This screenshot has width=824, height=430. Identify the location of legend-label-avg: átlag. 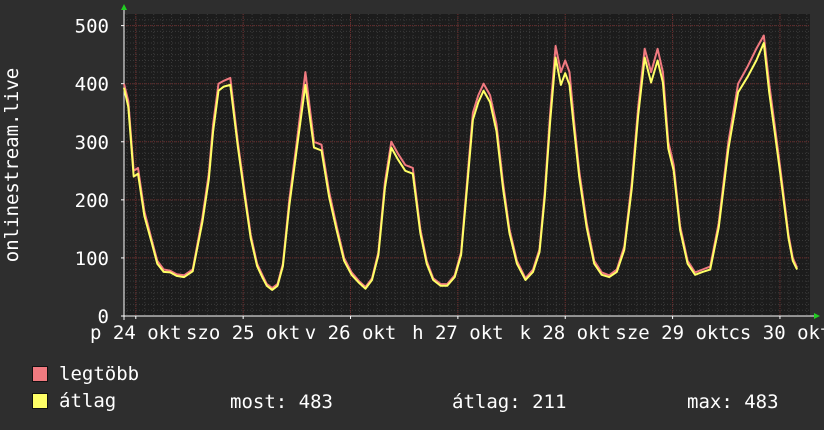
(88, 401).